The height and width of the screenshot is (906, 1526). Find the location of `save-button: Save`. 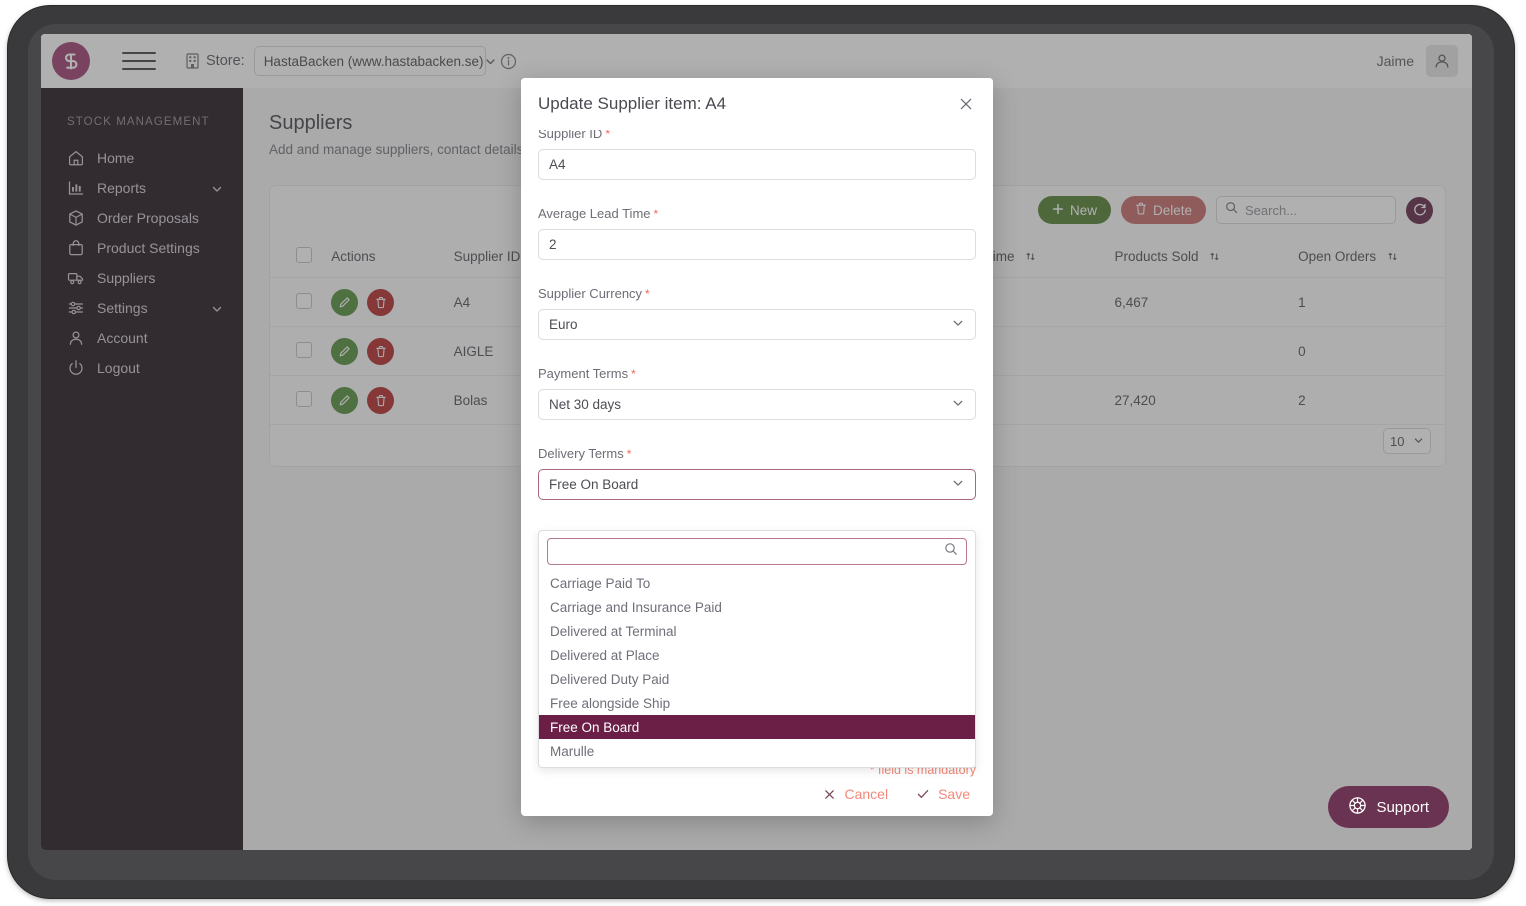

save-button: Save is located at coordinates (943, 794).